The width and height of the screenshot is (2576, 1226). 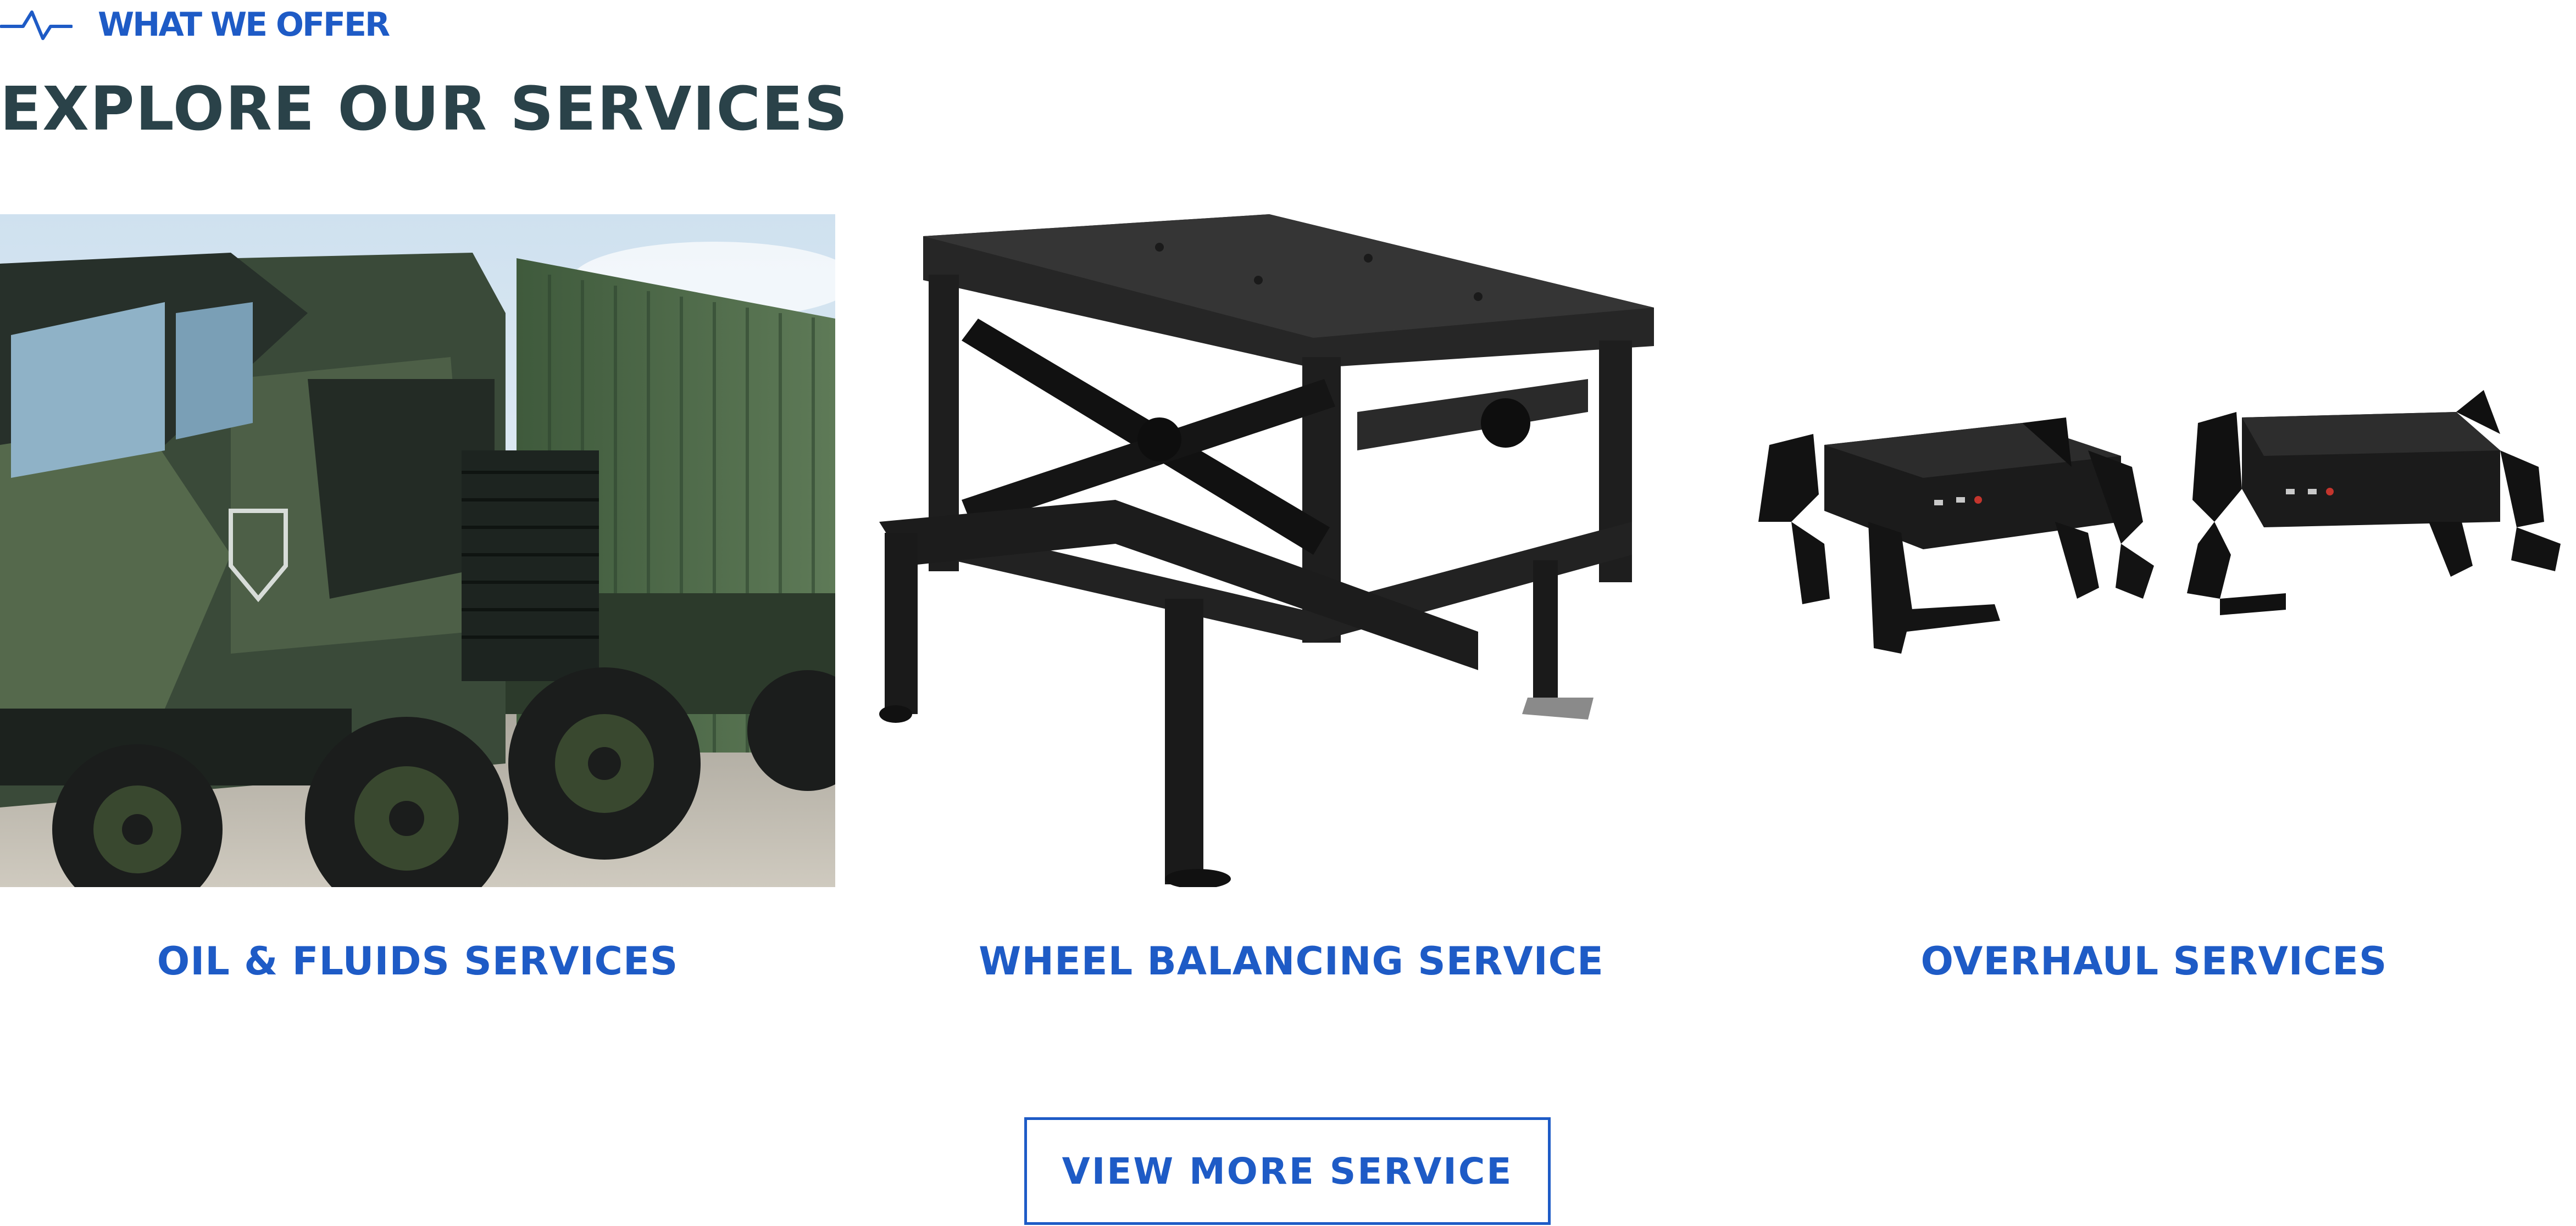 What do you see at coordinates (1291, 962) in the screenshot?
I see `service-title-wheel-balancing: WHEEL BALANCING SERVICE` at bounding box center [1291, 962].